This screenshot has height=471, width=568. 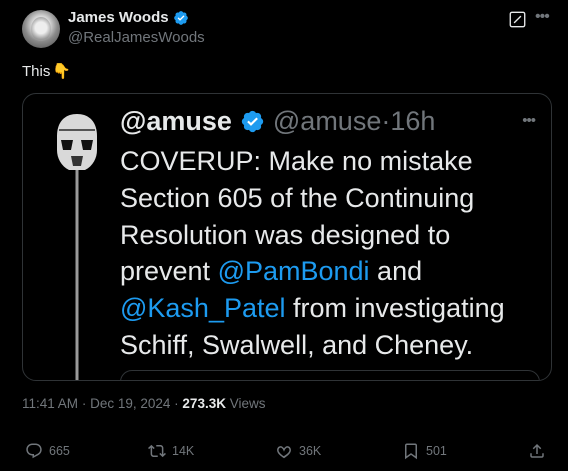 I want to click on views-count: 273.3K, so click(x=204, y=403).